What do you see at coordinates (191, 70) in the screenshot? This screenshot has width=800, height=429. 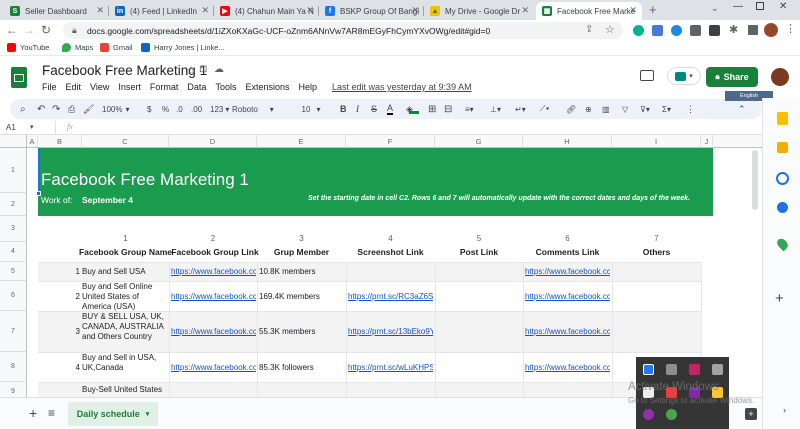 I see `star-icon: ☆` at bounding box center [191, 70].